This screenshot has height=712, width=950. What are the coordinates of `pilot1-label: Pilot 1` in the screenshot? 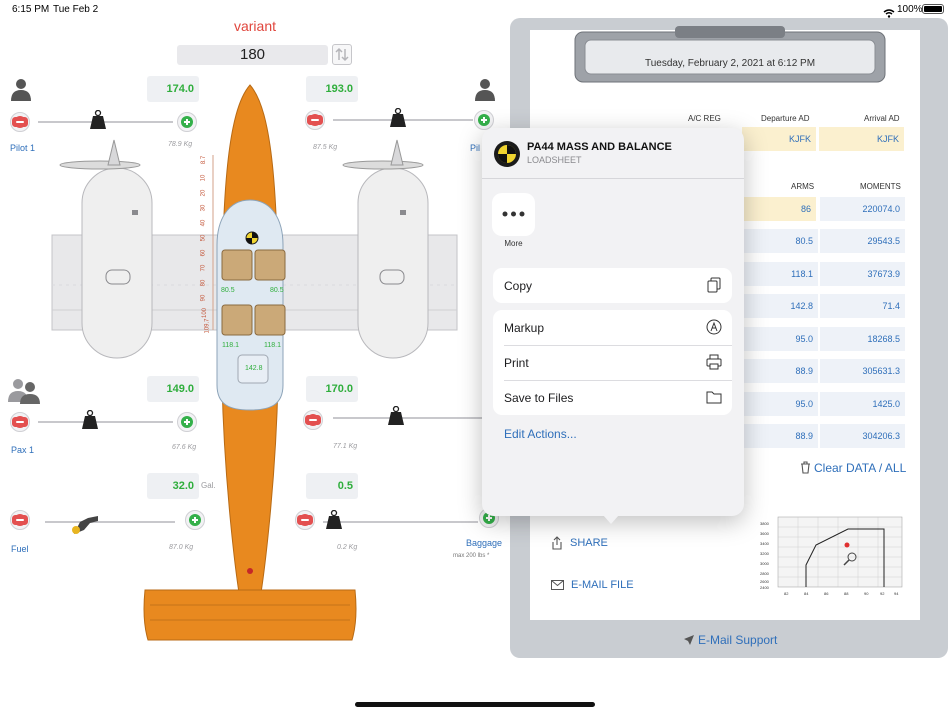 It's located at (23, 148).